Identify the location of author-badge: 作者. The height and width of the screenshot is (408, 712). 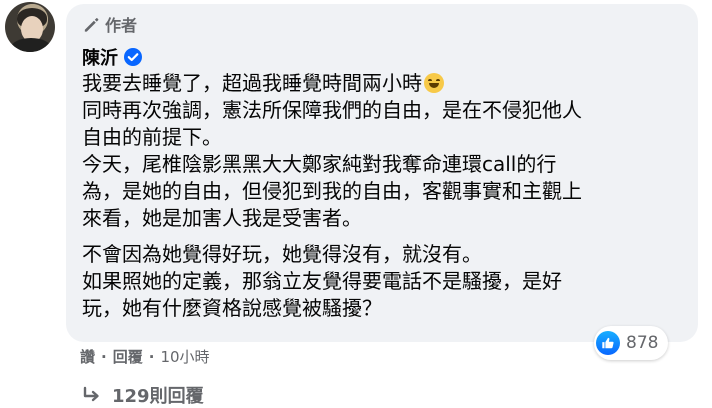
(109, 24).